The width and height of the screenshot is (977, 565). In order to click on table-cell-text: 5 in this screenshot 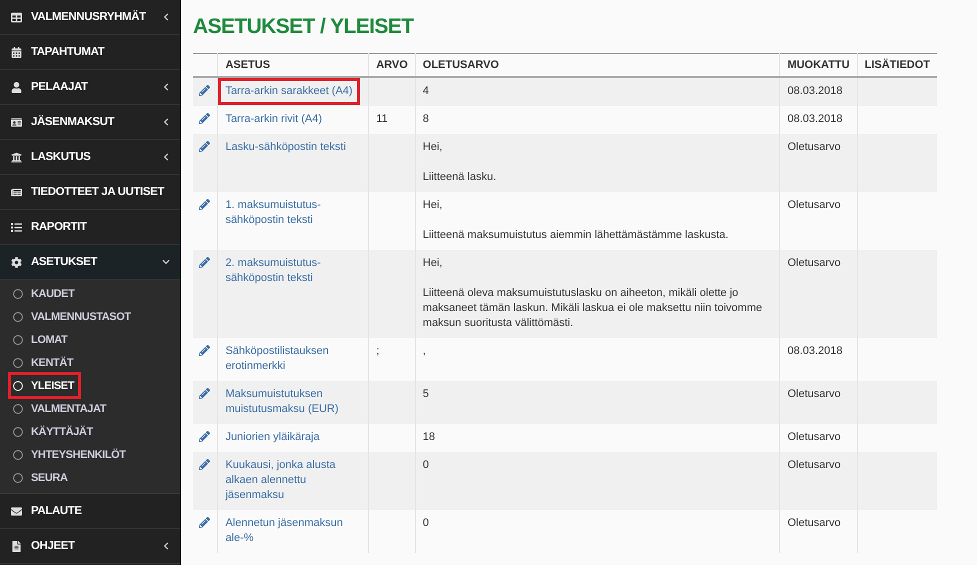, I will do `click(426, 394)`.